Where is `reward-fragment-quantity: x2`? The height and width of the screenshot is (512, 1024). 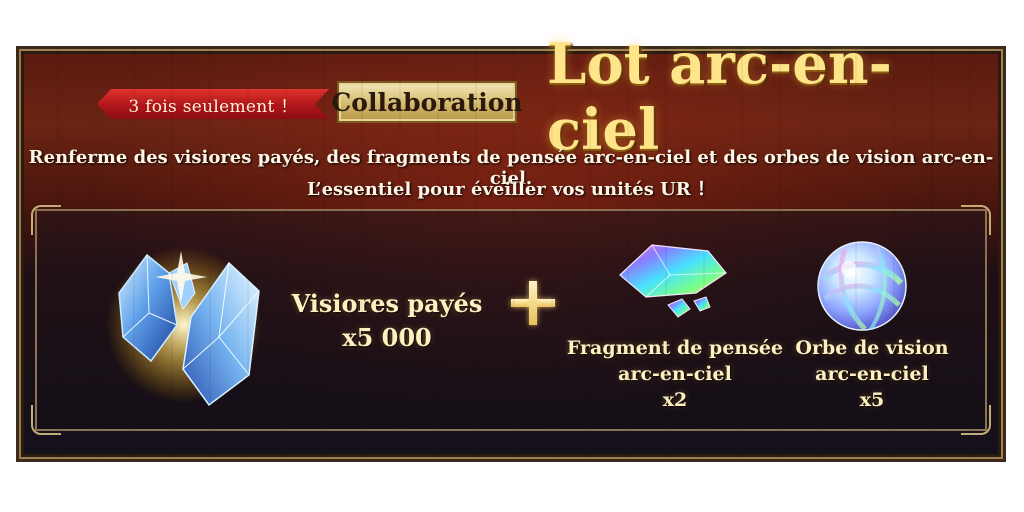 reward-fragment-quantity: x2 is located at coordinates (675, 400).